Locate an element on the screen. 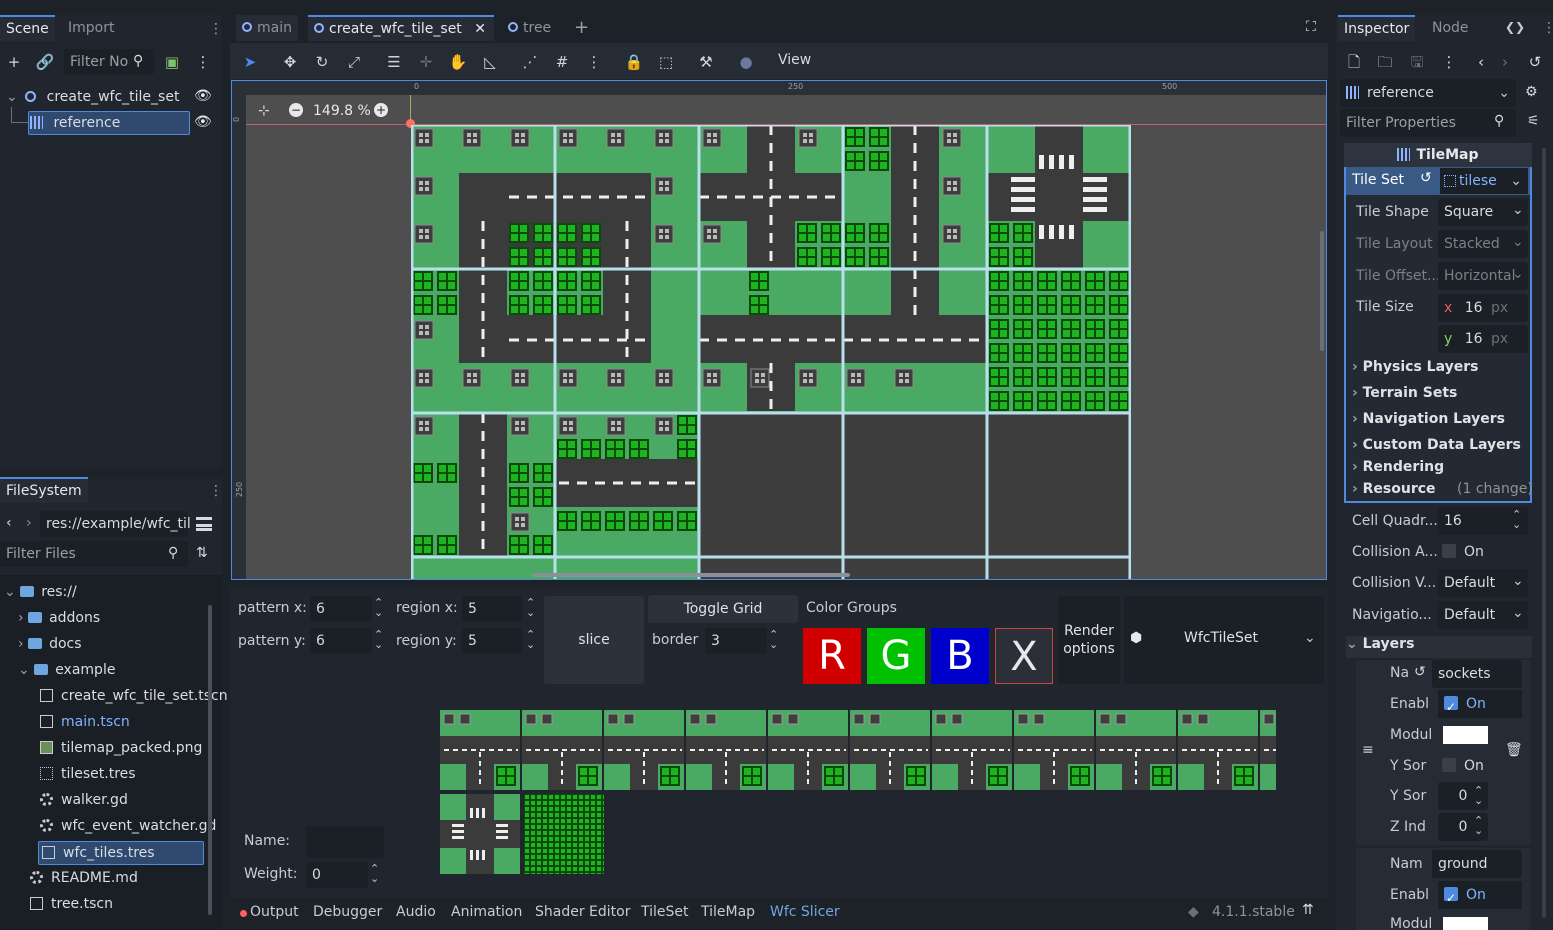 The width and height of the screenshot is (1553, 930). color-group-r-button: R is located at coordinates (832, 656).